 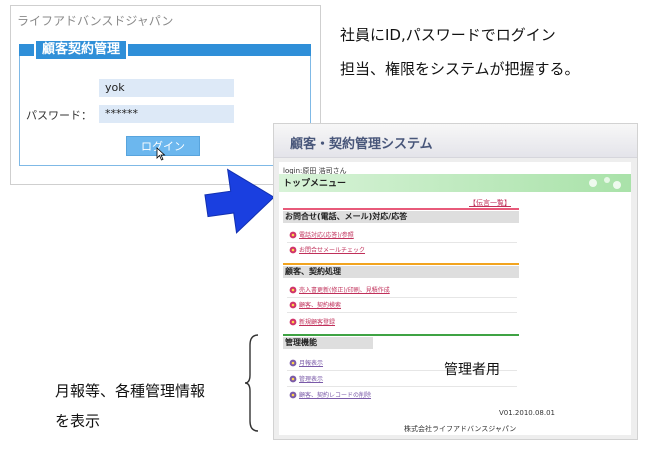 I want to click on menu-item-label: 電話対応(応答)/参照, so click(x=326, y=235).